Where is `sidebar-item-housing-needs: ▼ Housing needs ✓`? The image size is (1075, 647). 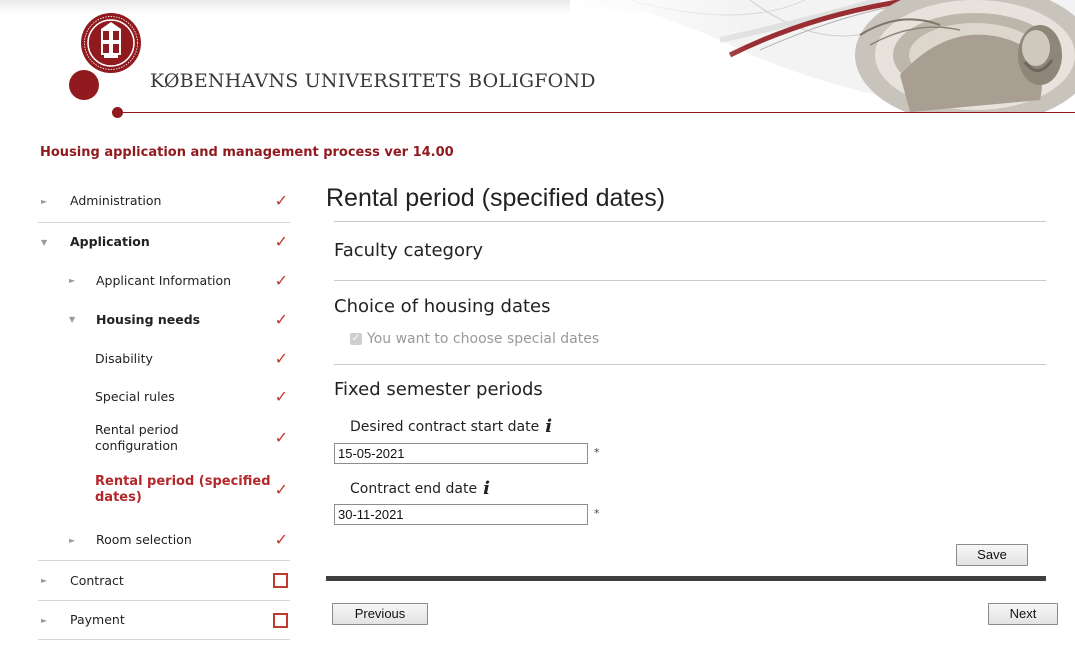 sidebar-item-housing-needs: ▼ Housing needs ✓ is located at coordinates (164, 319).